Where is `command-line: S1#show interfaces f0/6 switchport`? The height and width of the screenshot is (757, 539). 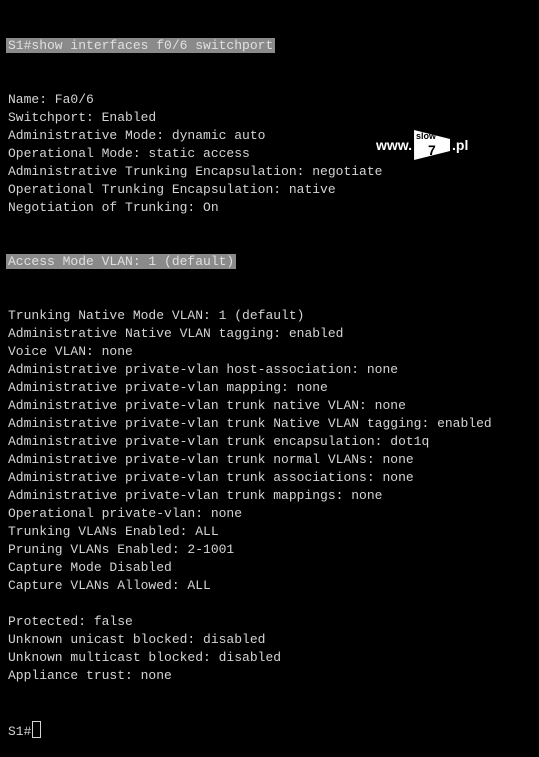 command-line: S1#show interfaces f0/6 switchport is located at coordinates (141, 45).